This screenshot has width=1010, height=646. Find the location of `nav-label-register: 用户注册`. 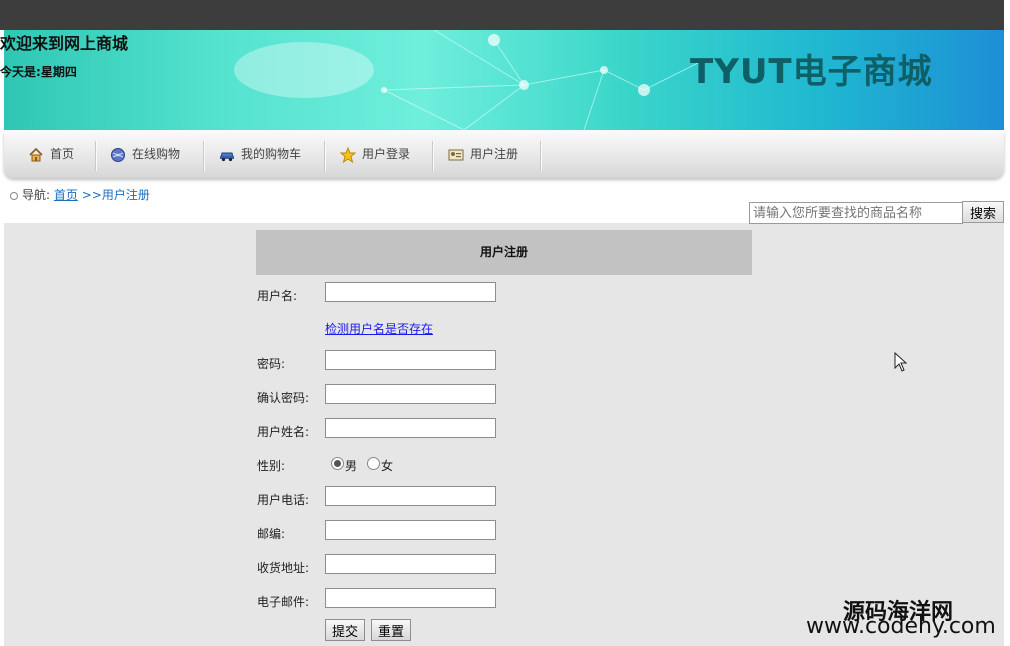

nav-label-register: 用户注册 is located at coordinates (494, 154).